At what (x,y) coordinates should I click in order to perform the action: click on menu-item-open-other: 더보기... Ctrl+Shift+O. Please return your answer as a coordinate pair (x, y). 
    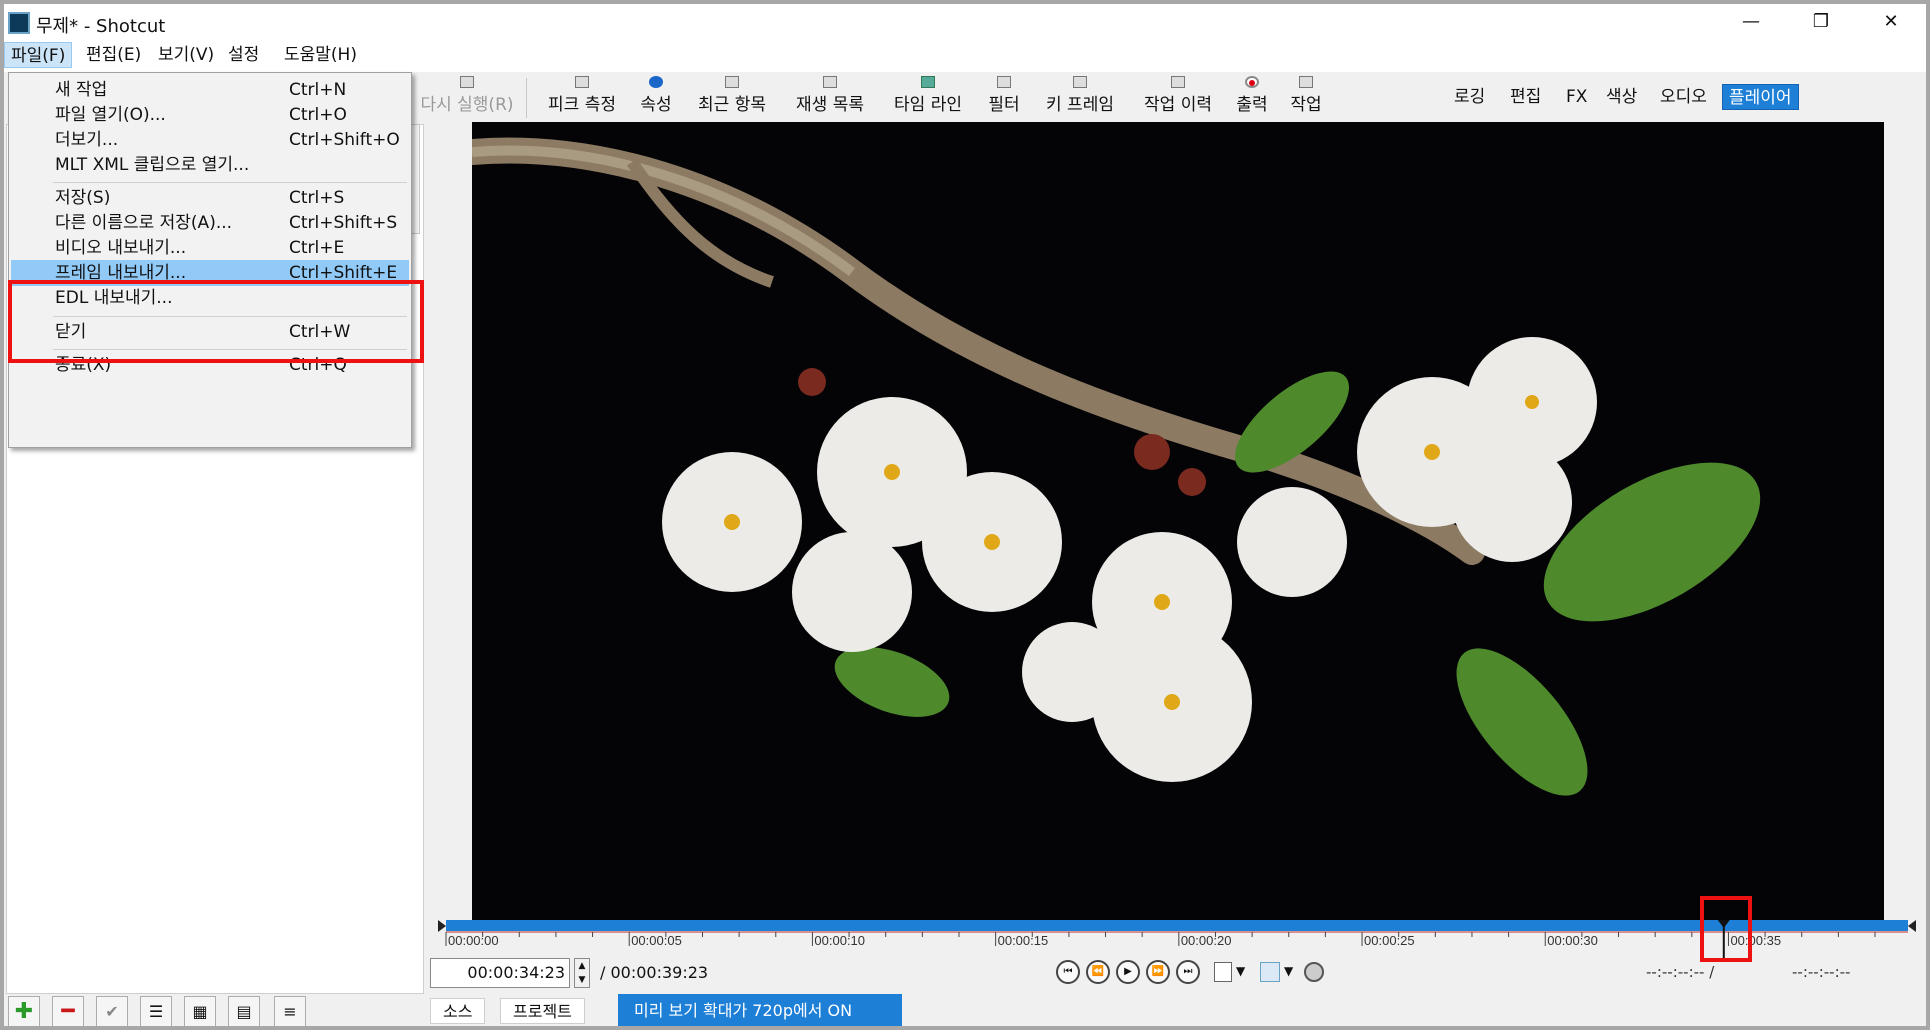
    Looking at the image, I should click on (210, 140).